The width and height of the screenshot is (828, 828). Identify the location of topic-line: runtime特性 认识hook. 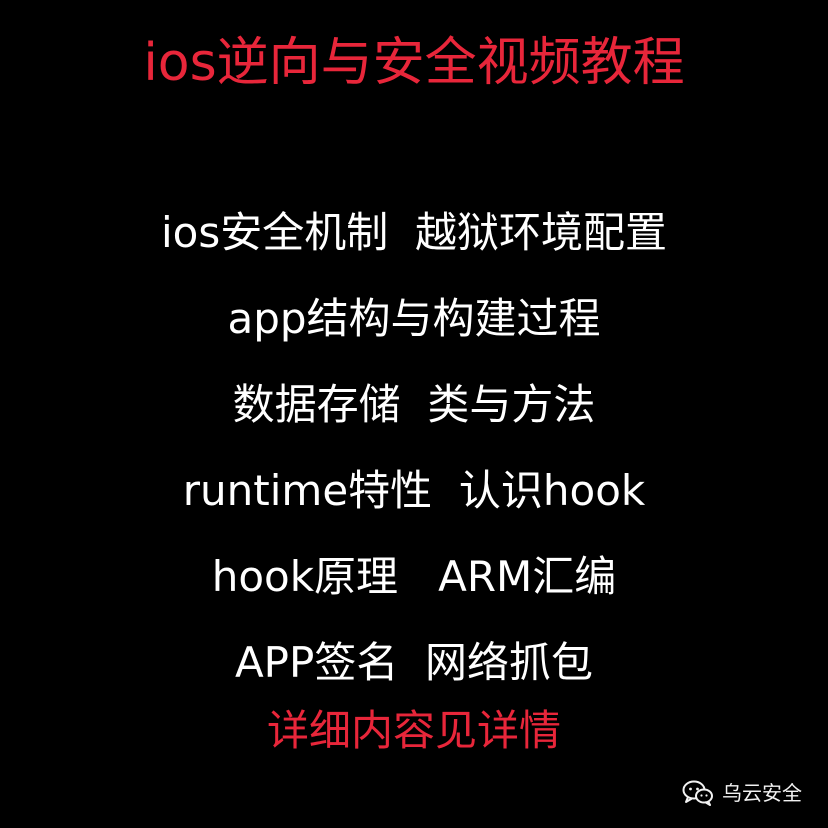
(414, 490).